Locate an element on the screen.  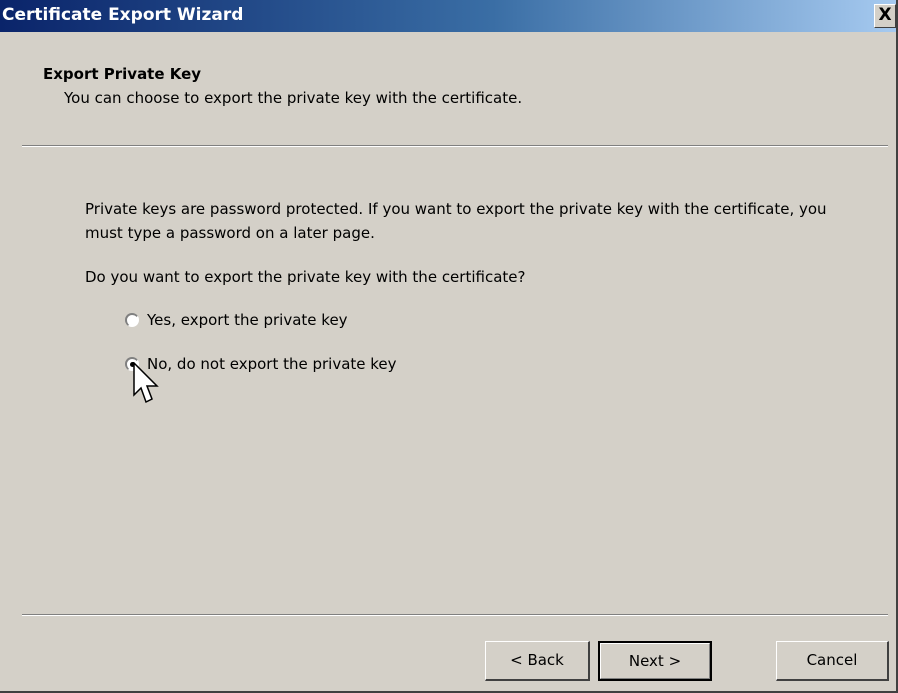
export-private-key-yes-option: Yes, export the private key is located at coordinates (236, 320).